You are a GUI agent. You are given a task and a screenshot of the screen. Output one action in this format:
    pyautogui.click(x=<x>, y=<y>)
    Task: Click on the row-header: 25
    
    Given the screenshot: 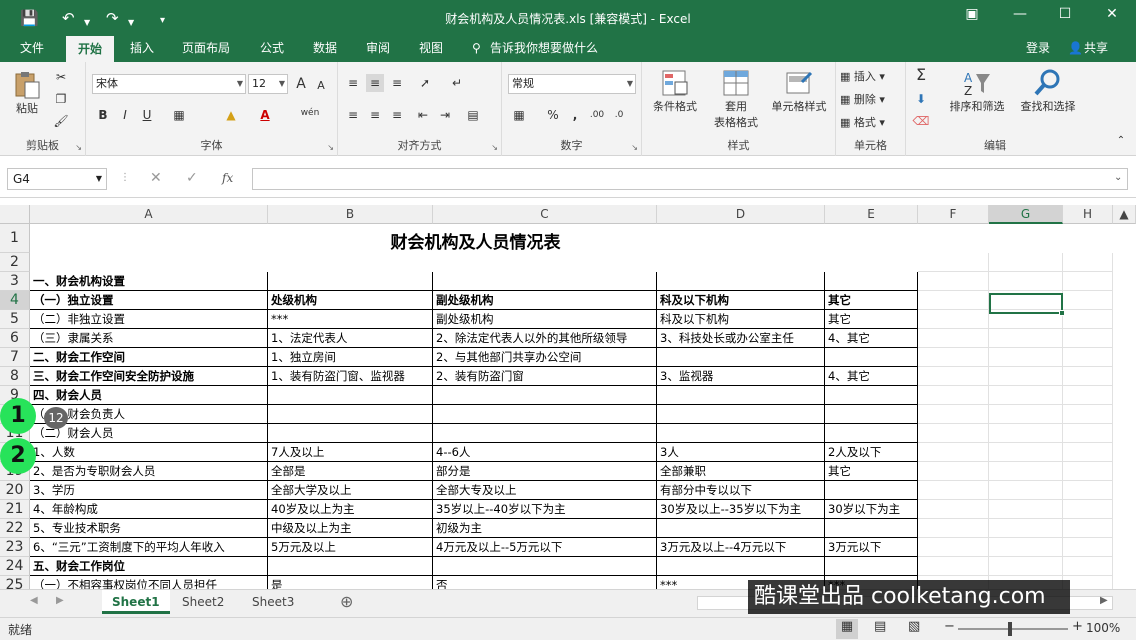 What is the action you would take?
    pyautogui.click(x=15, y=582)
    